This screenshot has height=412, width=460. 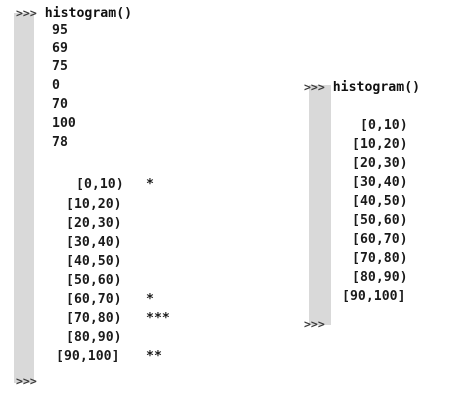 I want to click on input-value: 78, so click(x=60, y=142).